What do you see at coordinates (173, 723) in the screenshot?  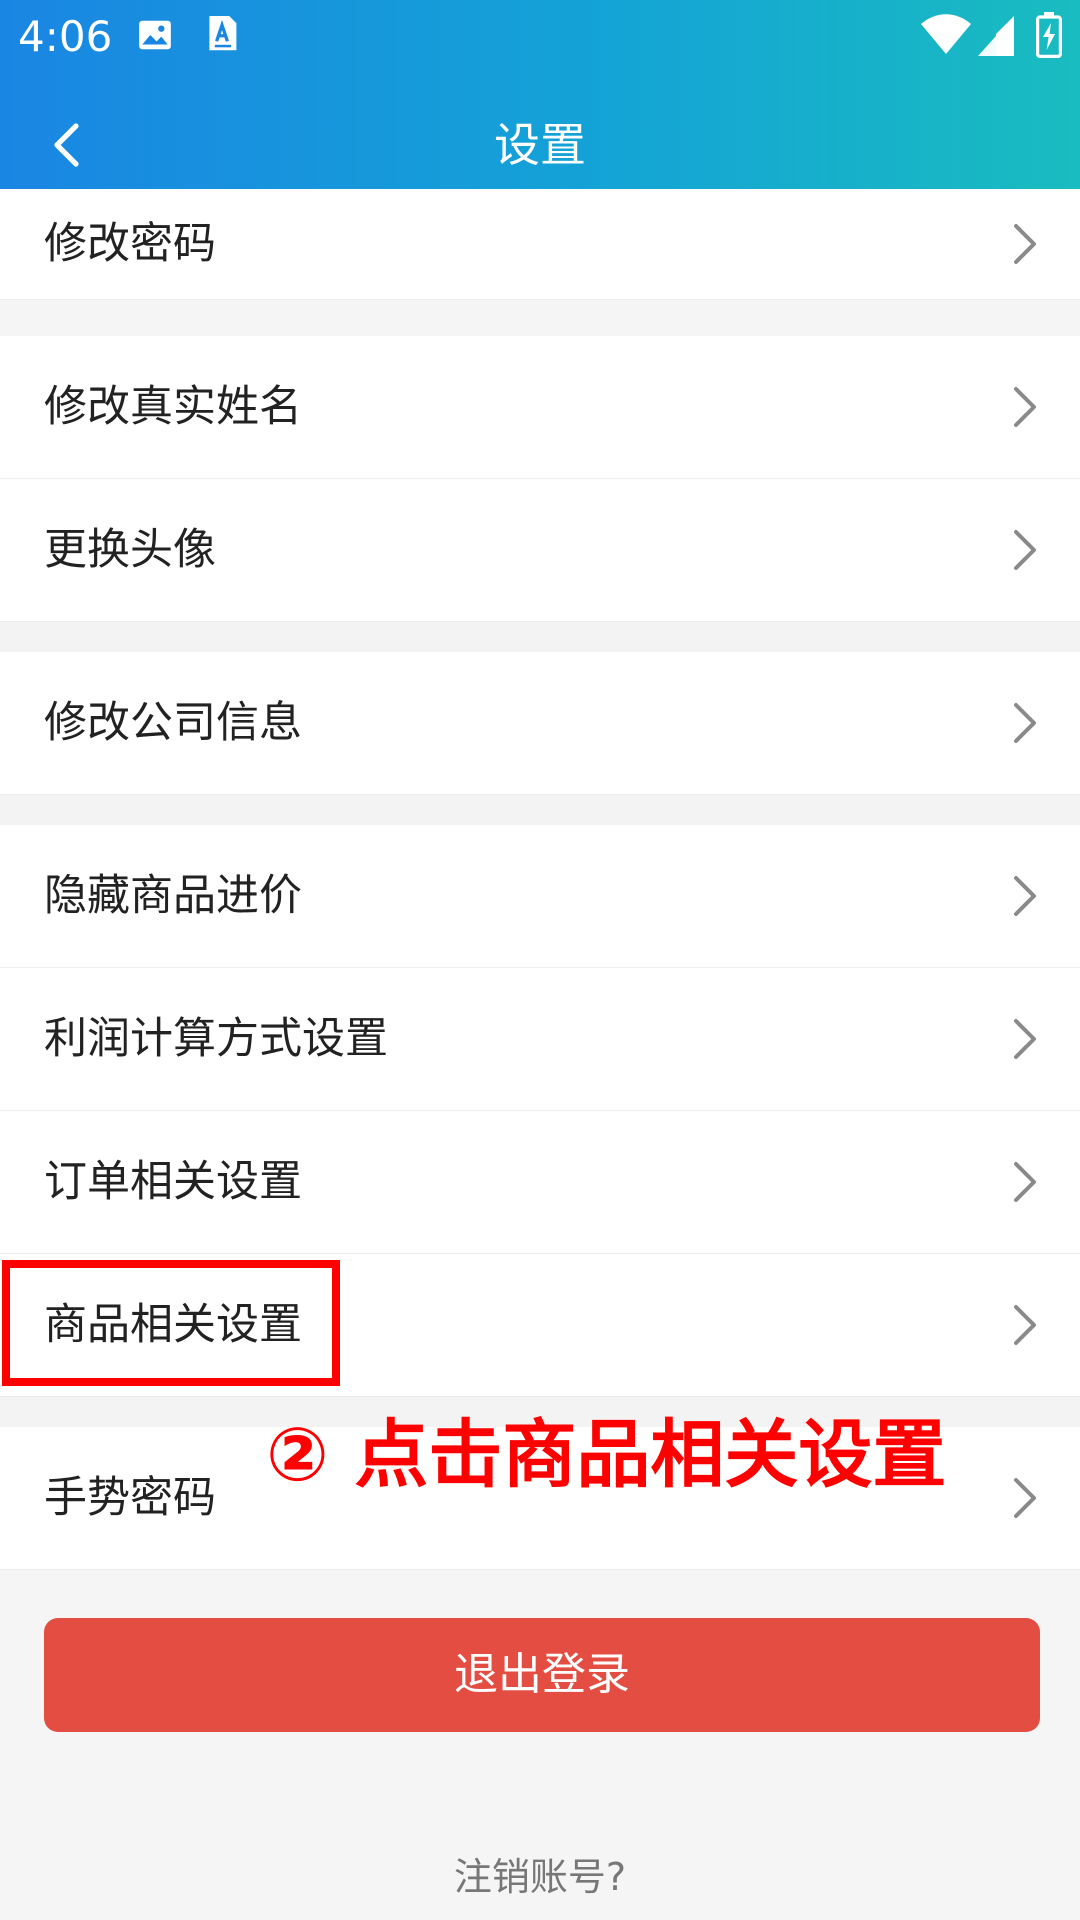 I see `settings-item-label: 修改公司信息` at bounding box center [173, 723].